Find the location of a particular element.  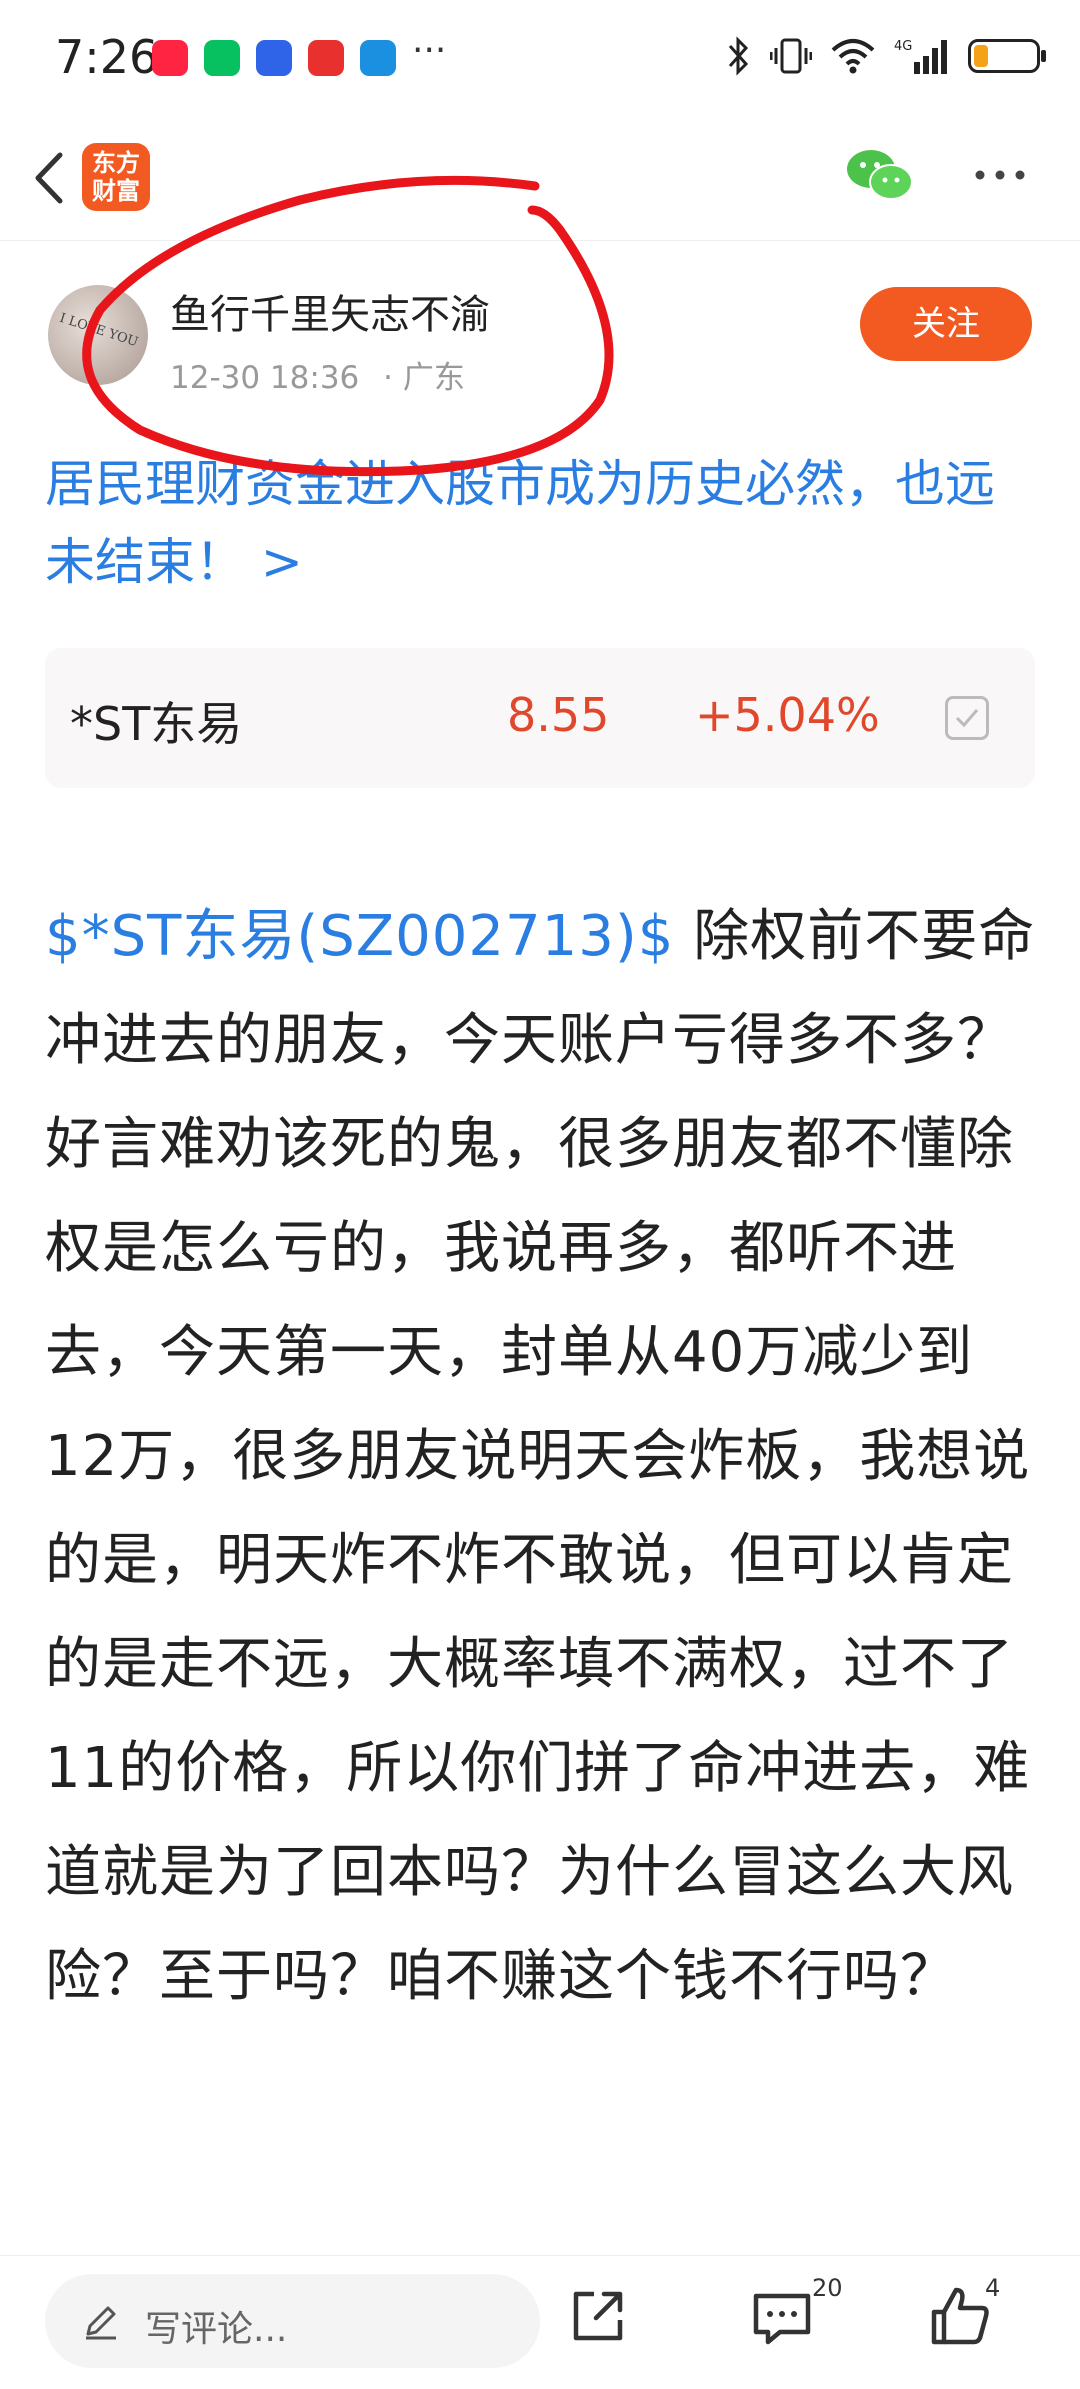

app-icon-blue is located at coordinates (274, 58).